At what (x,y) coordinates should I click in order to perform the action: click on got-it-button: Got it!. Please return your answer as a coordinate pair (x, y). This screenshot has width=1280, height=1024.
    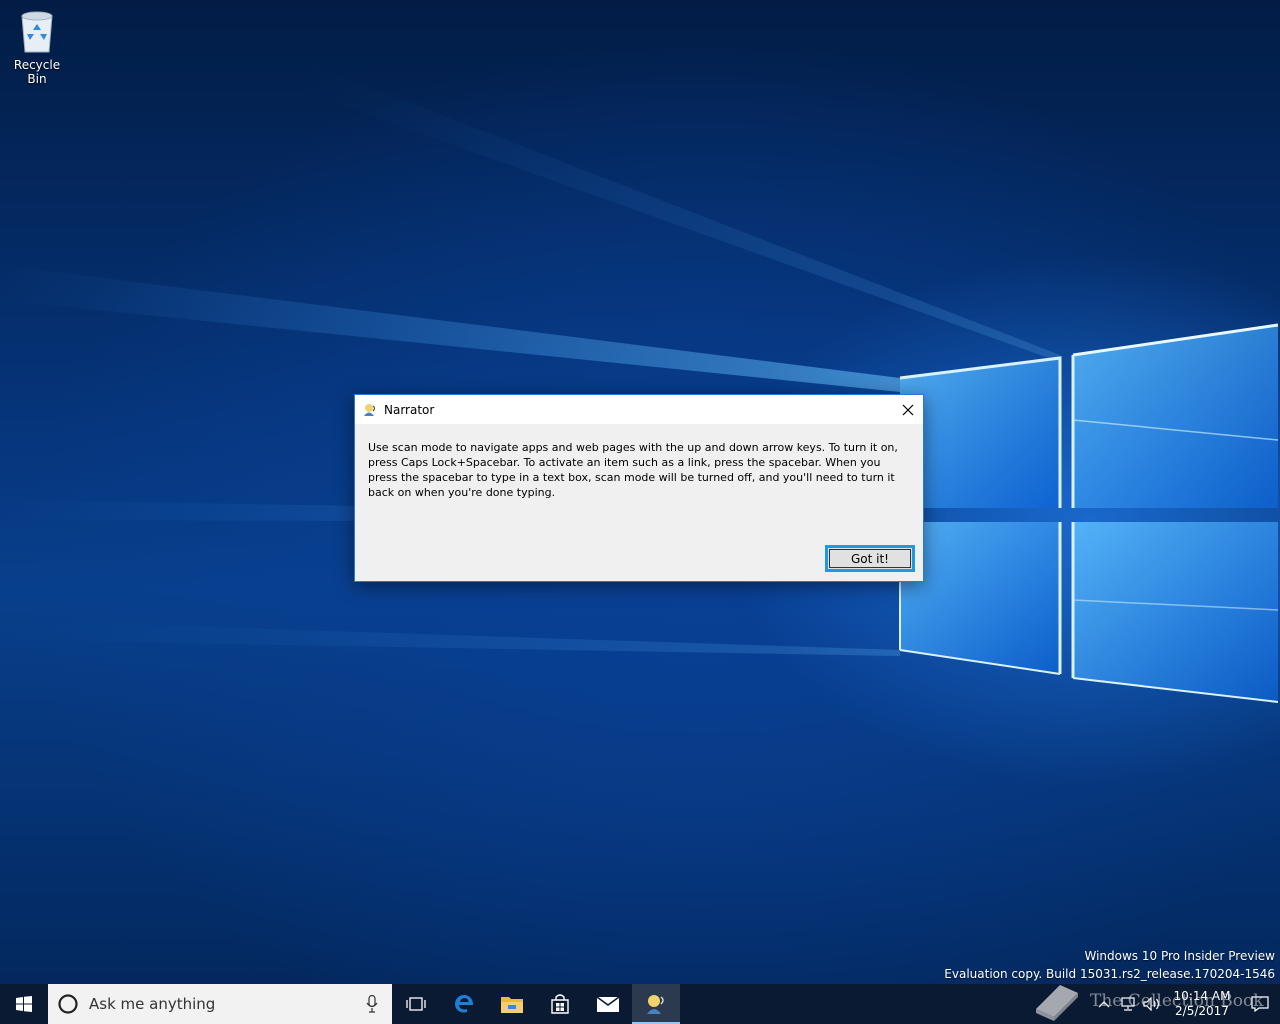
    Looking at the image, I should click on (870, 558).